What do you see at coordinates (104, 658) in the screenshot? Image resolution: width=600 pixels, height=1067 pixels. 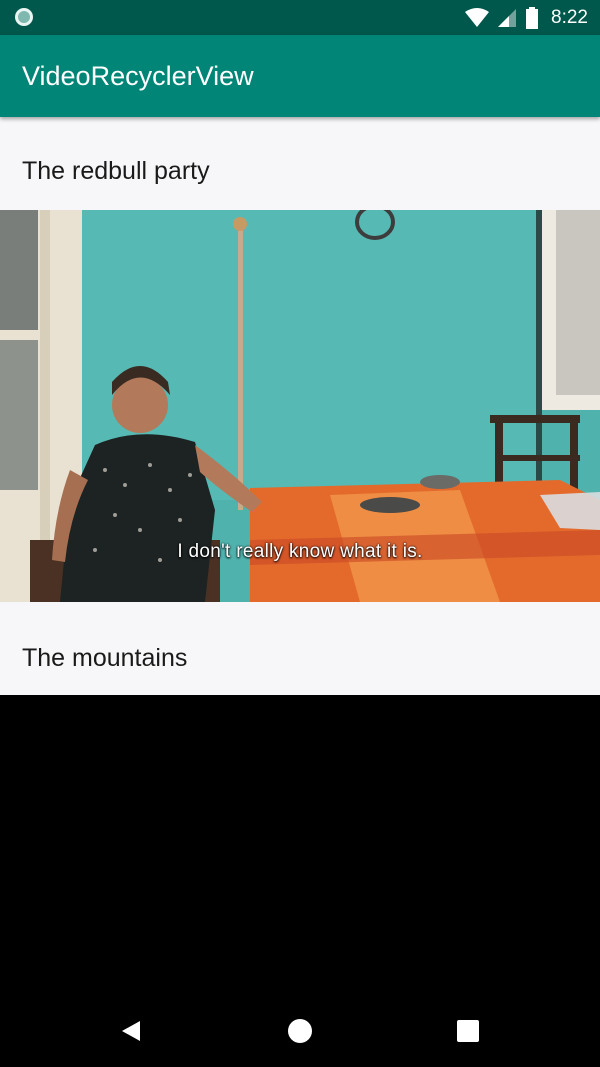 I see `list-item-title: The mountains` at bounding box center [104, 658].